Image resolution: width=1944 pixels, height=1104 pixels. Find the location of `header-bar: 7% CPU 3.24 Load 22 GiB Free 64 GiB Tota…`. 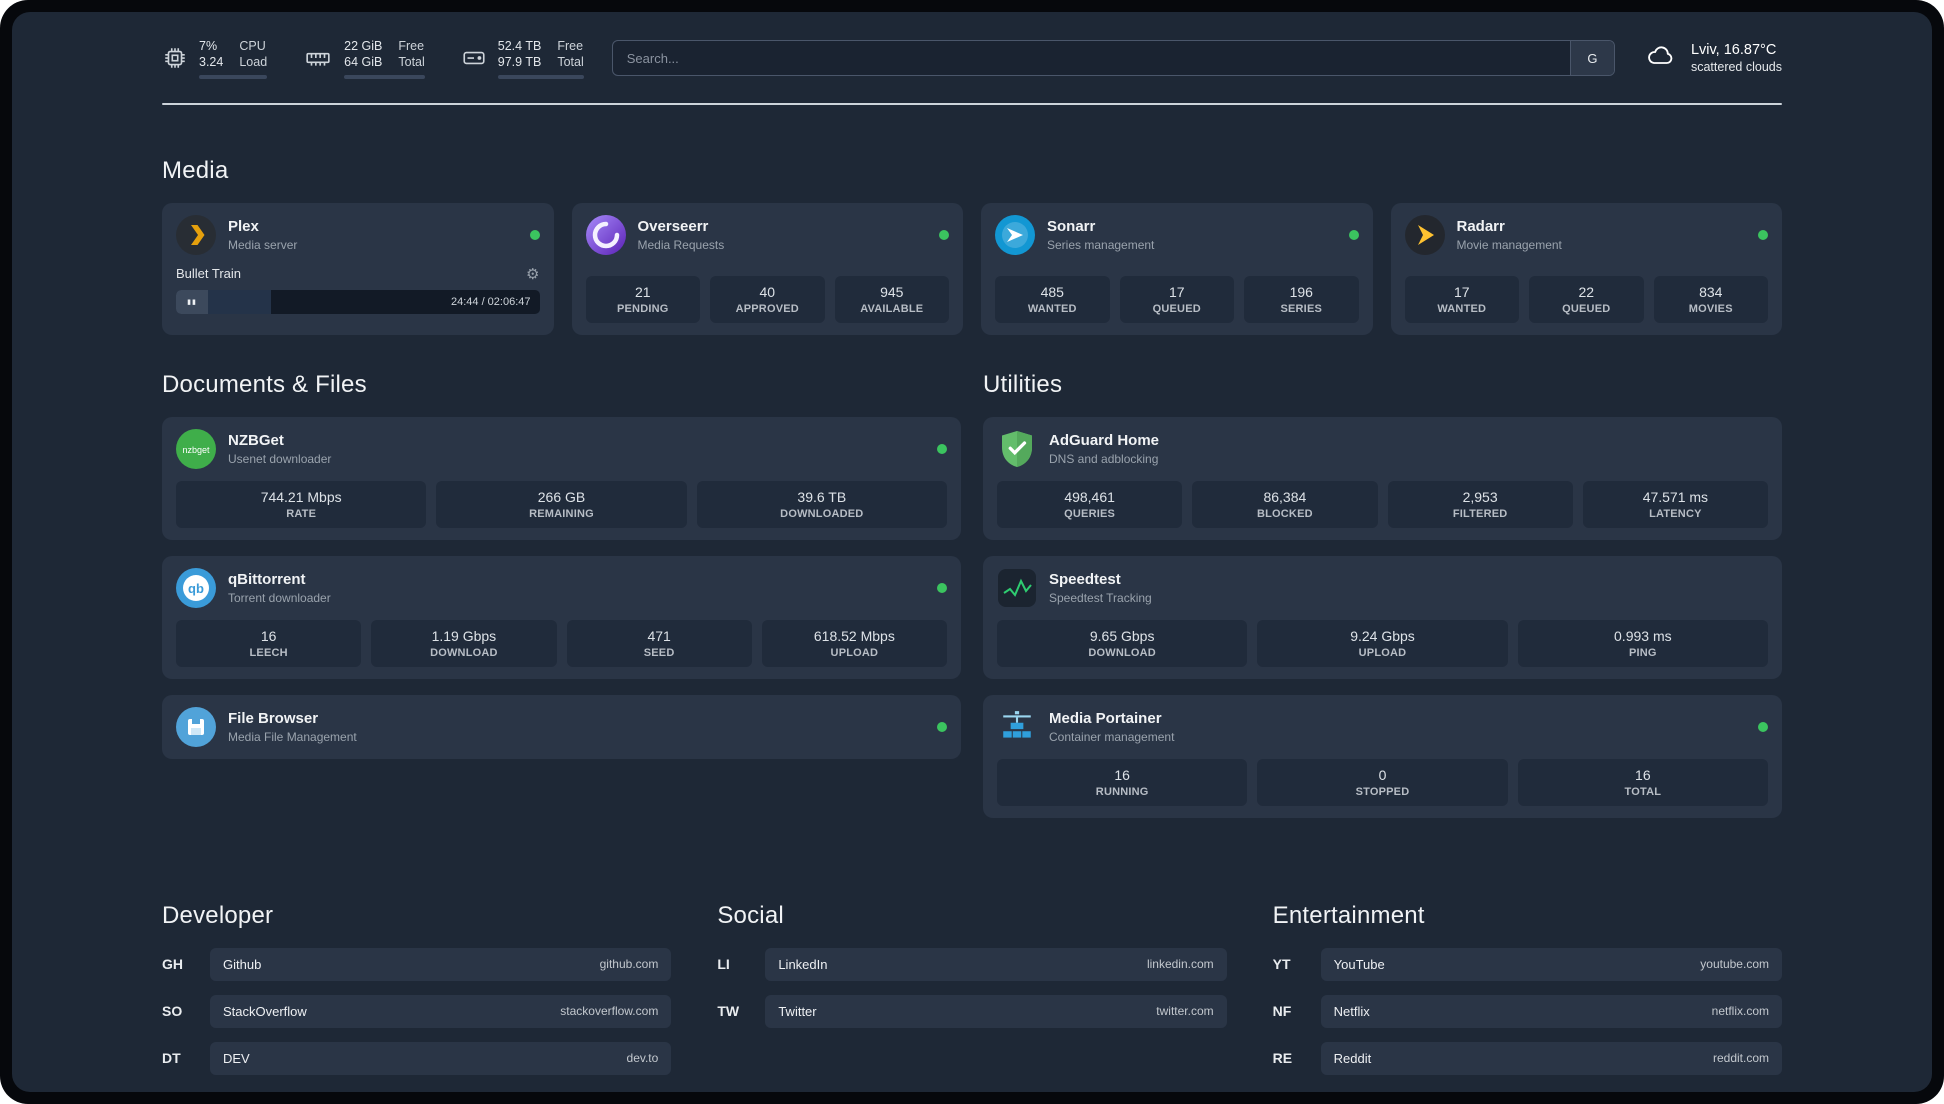

header-bar: 7% CPU 3.24 Load 22 GiB Free 64 GiB Tota… is located at coordinates (972, 58).